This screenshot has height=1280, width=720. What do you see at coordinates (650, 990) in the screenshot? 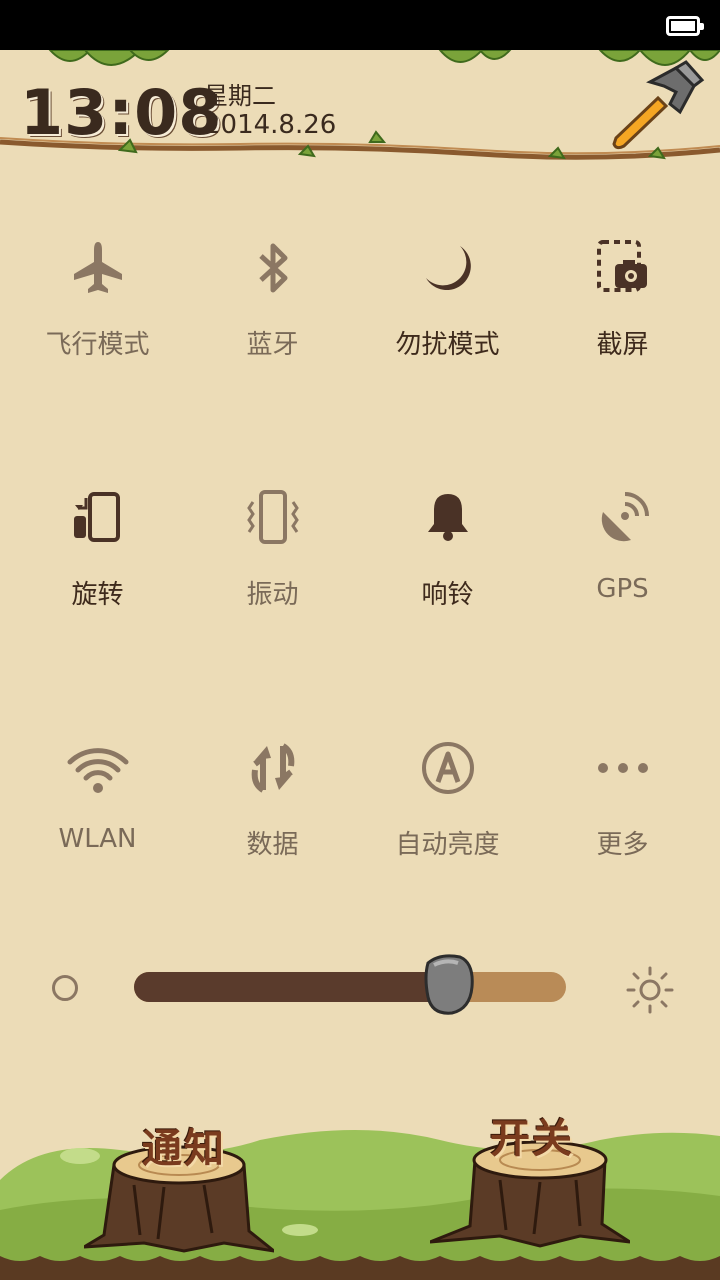
I see `brightness-high-icon` at bounding box center [650, 990].